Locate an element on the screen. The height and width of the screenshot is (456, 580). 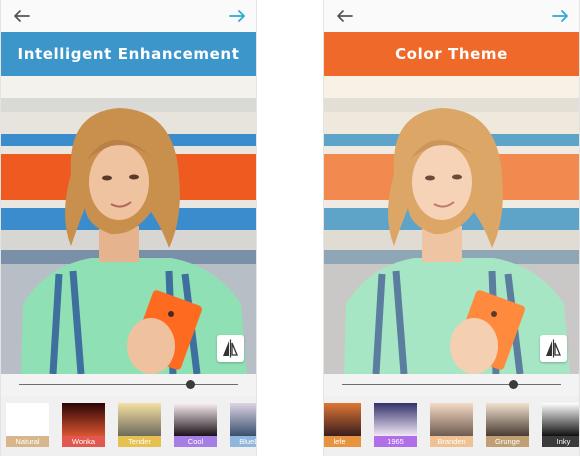
filter-lefe: lefe is located at coordinates (342, 425).